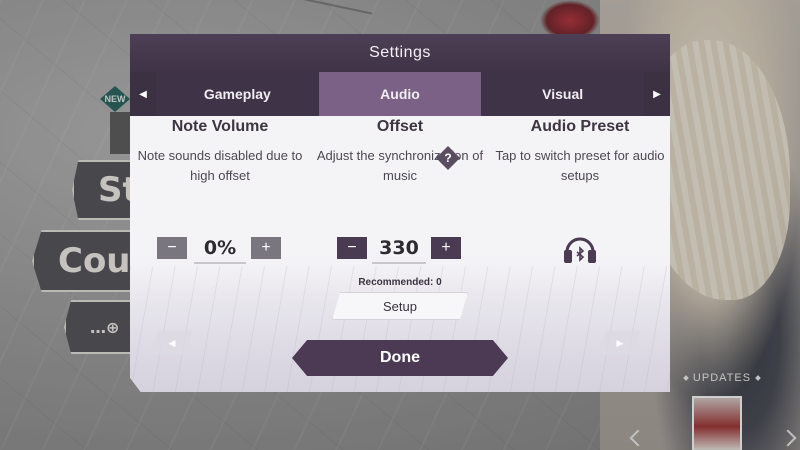 This screenshot has width=800, height=450. What do you see at coordinates (172, 343) in the screenshot?
I see `page-prev-icon: ◀` at bounding box center [172, 343].